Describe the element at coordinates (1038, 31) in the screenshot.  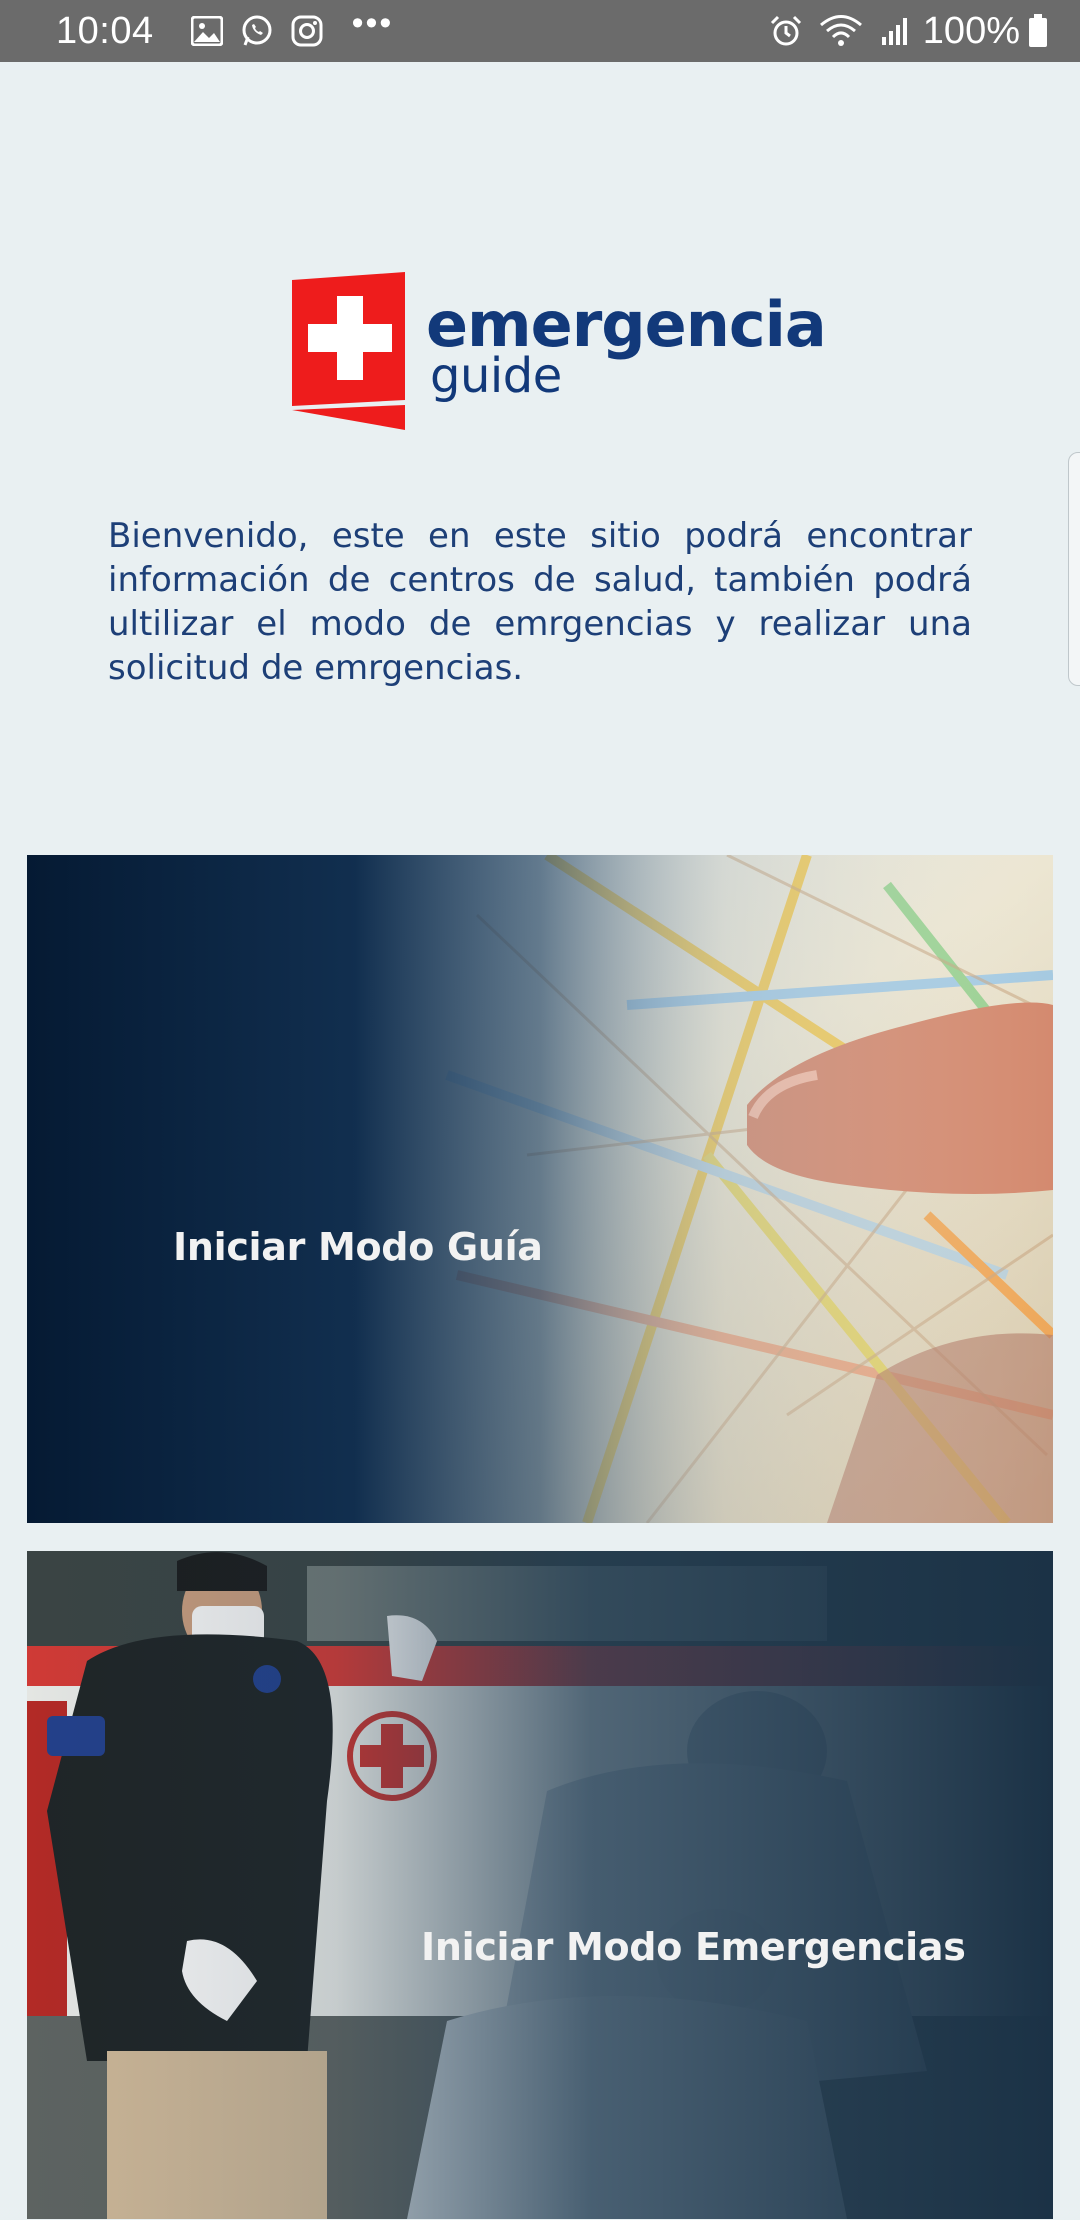
I see `battery-icon` at that location.